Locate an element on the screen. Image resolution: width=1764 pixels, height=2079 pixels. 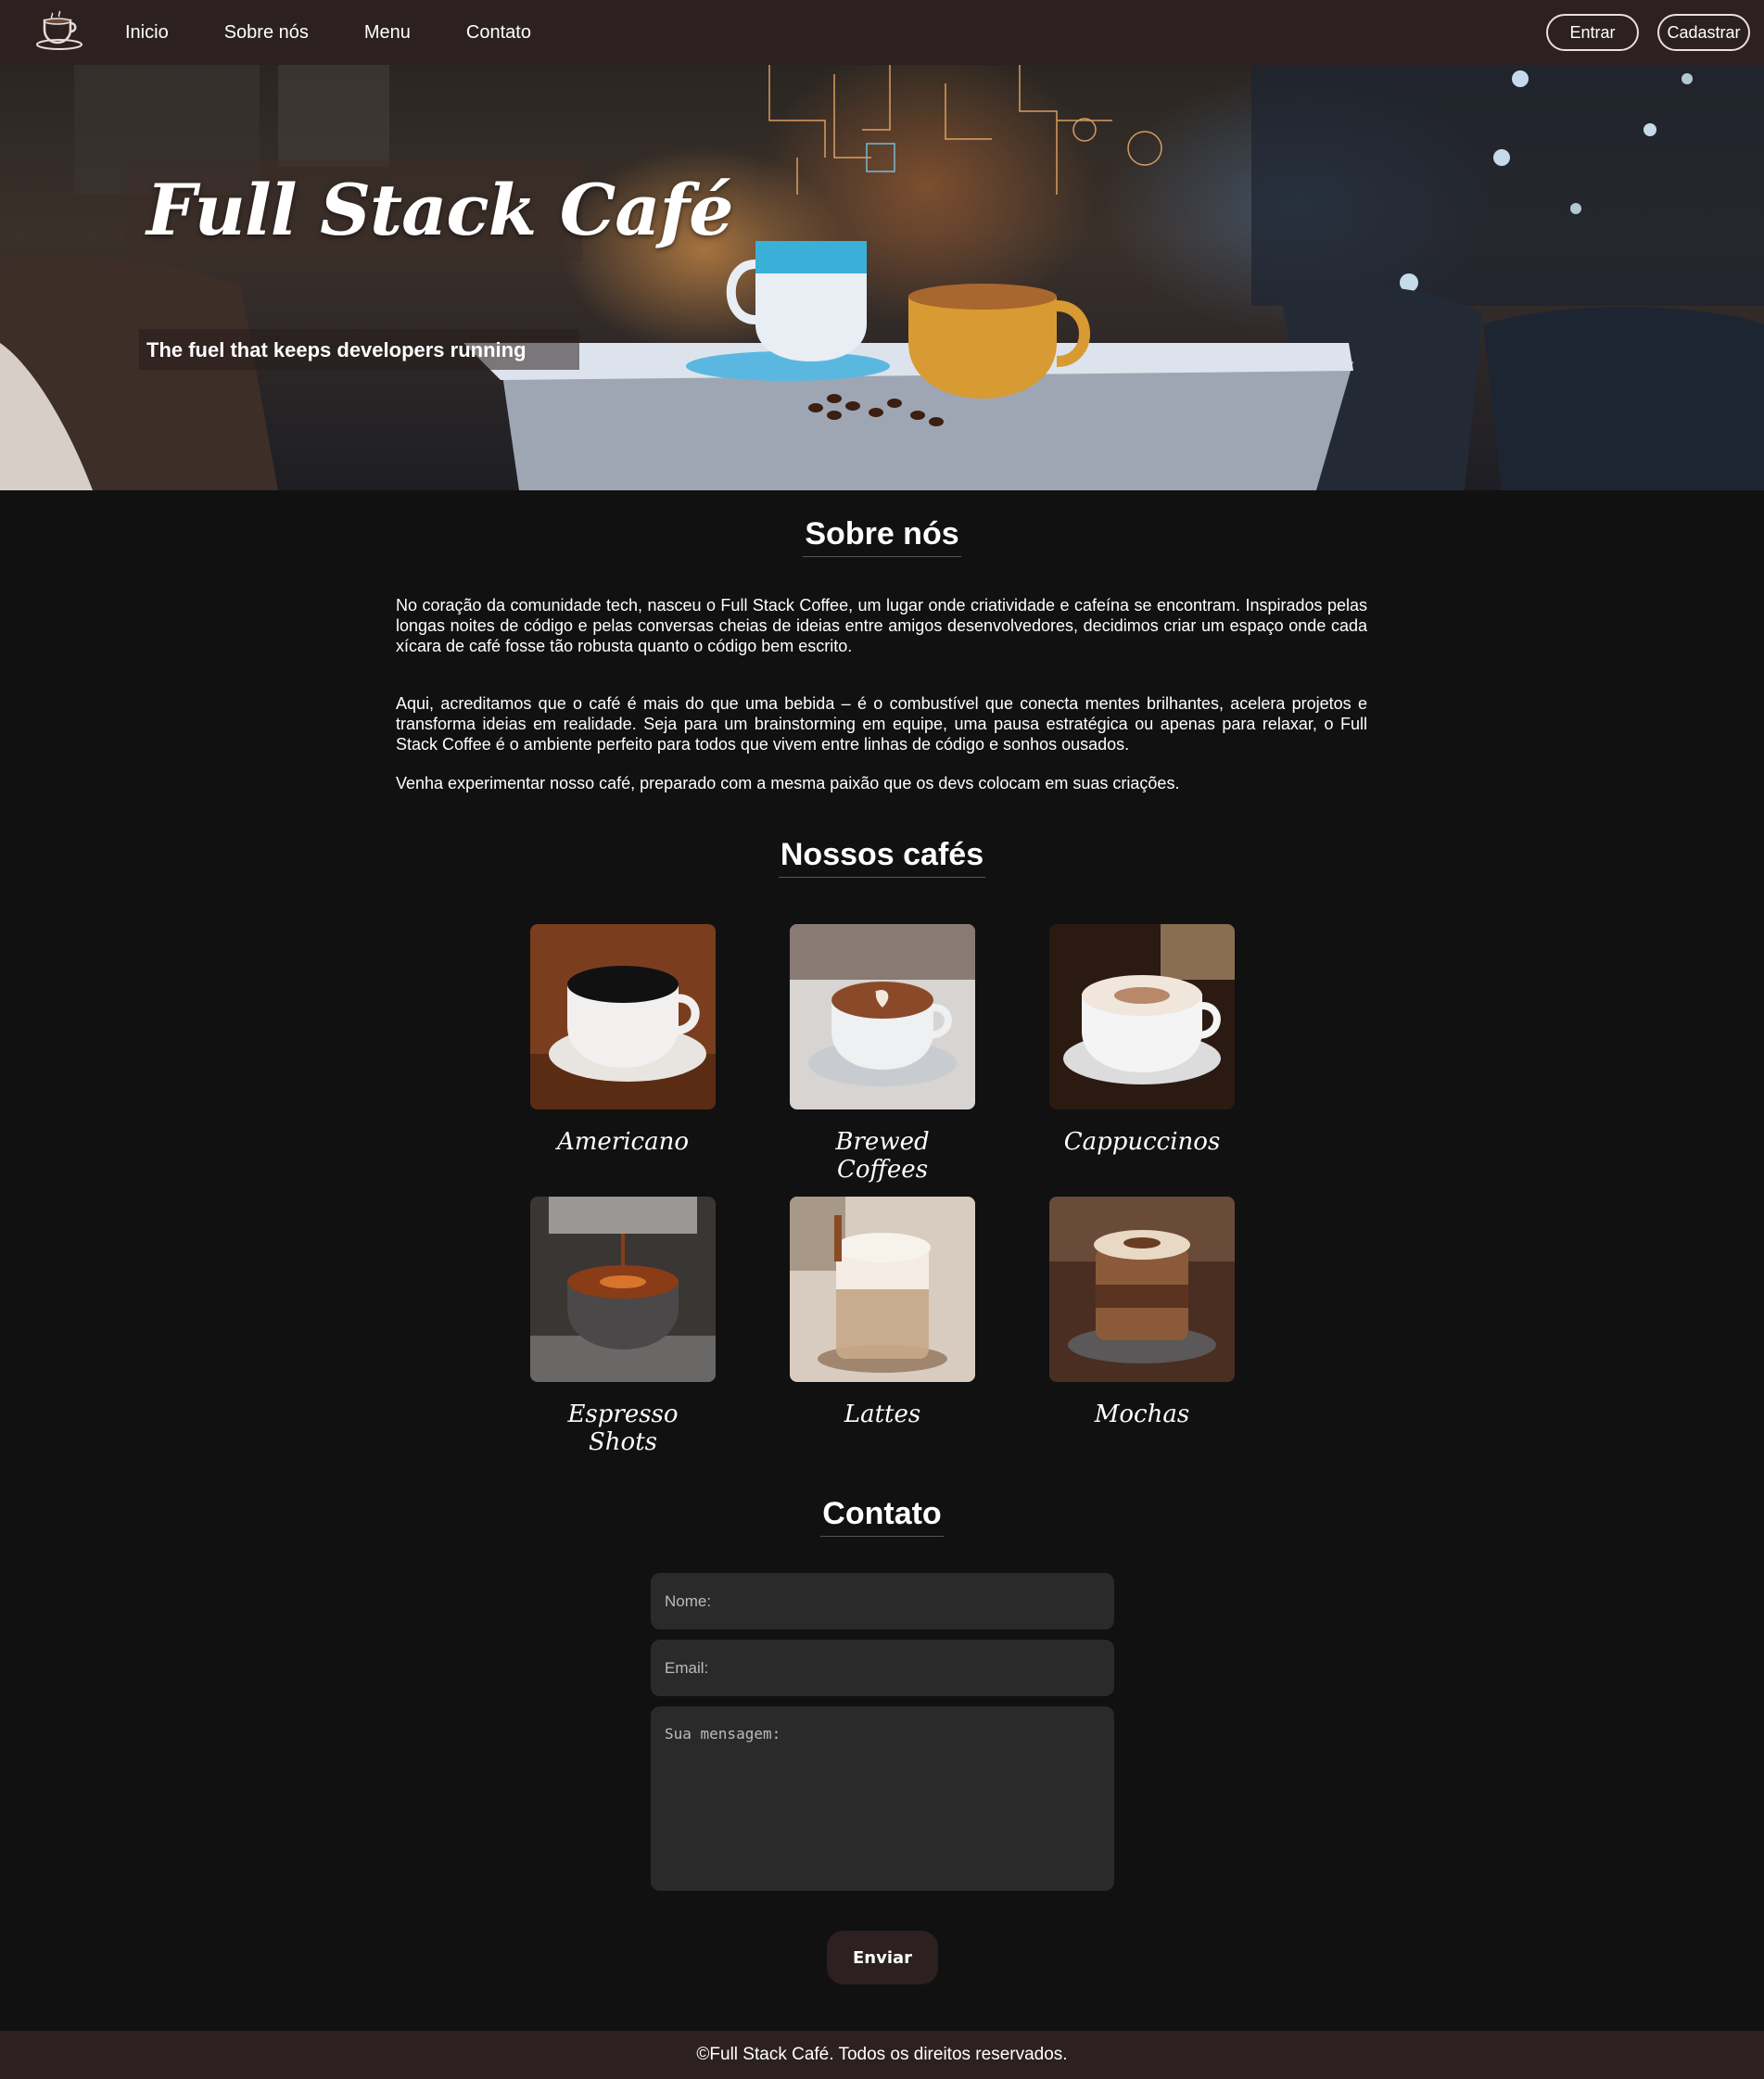
nav-links: Inicio Sobre nós Menu Contato is located at coordinates (356, 32).